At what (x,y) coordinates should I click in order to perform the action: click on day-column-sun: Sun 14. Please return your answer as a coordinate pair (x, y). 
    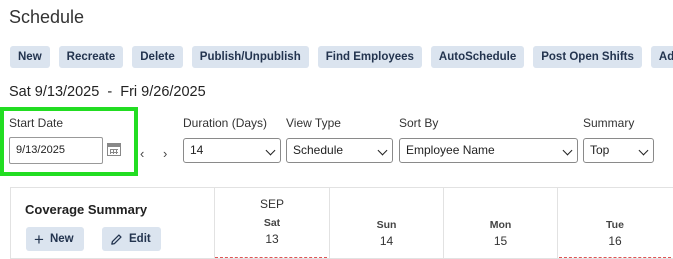
    Looking at the image, I should click on (386, 233).